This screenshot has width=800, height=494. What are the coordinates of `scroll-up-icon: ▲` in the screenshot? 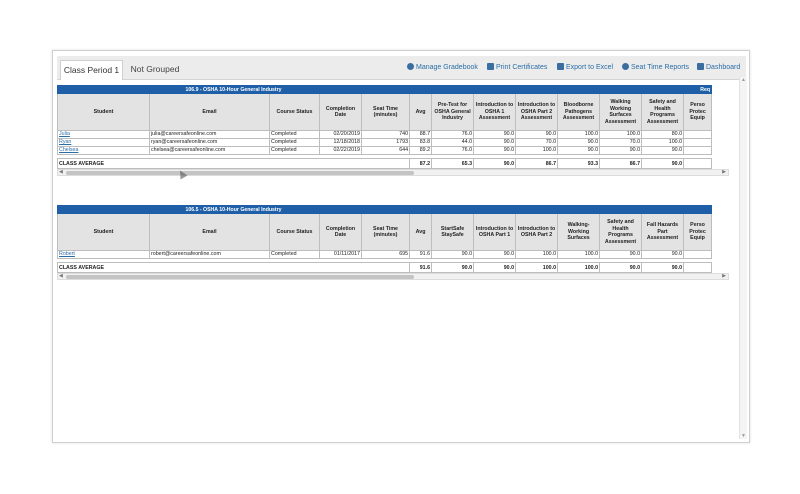 It's located at (743, 80).